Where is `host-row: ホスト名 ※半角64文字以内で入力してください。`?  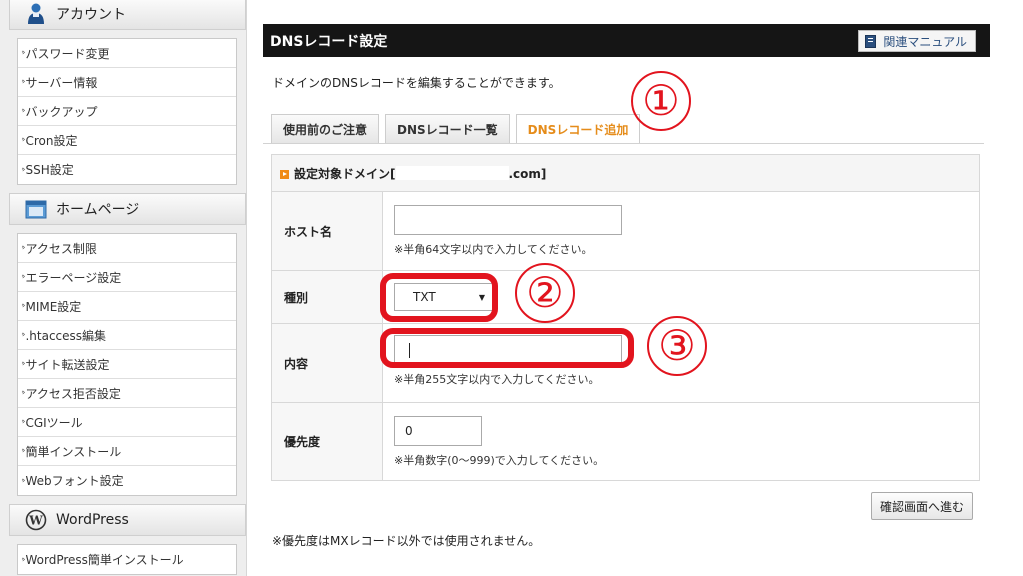
host-row: ホスト名 ※半角64文字以内で入力してください。 is located at coordinates (625, 231).